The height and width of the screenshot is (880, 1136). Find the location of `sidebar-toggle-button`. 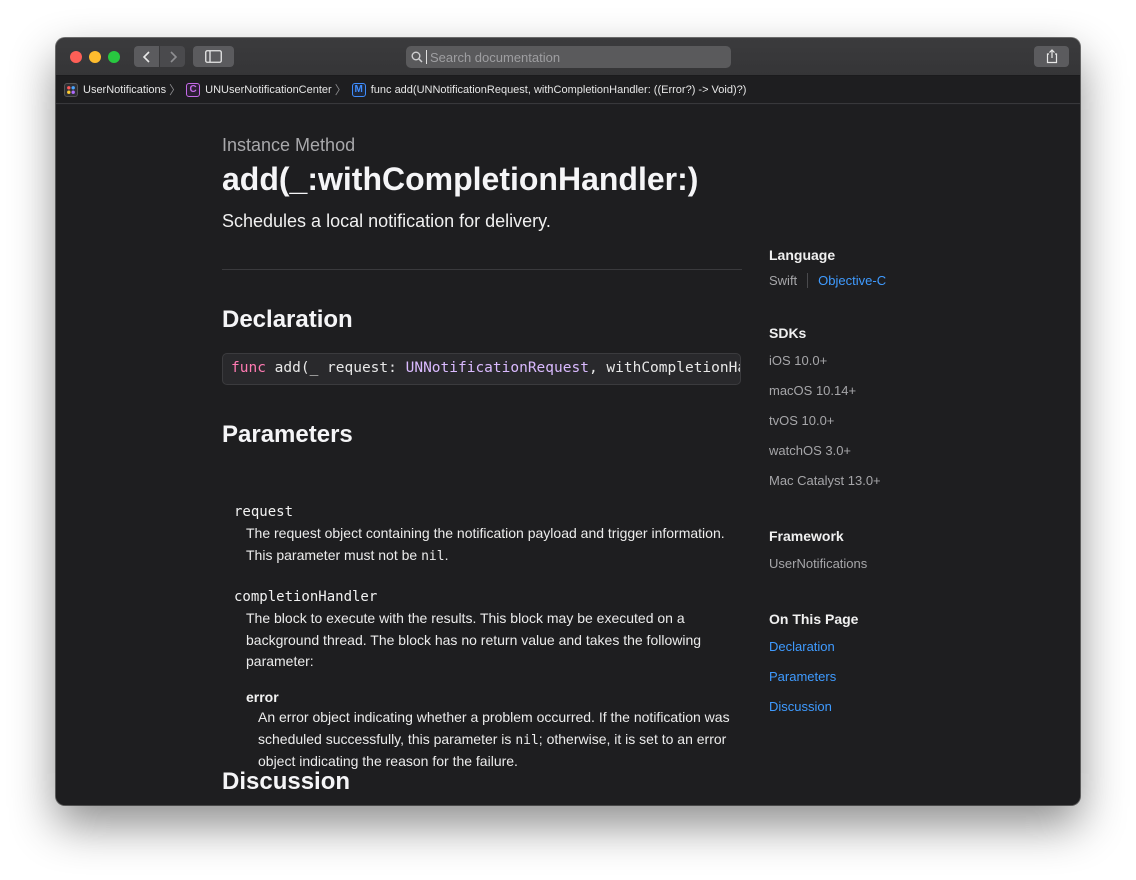

sidebar-toggle-button is located at coordinates (213, 56).